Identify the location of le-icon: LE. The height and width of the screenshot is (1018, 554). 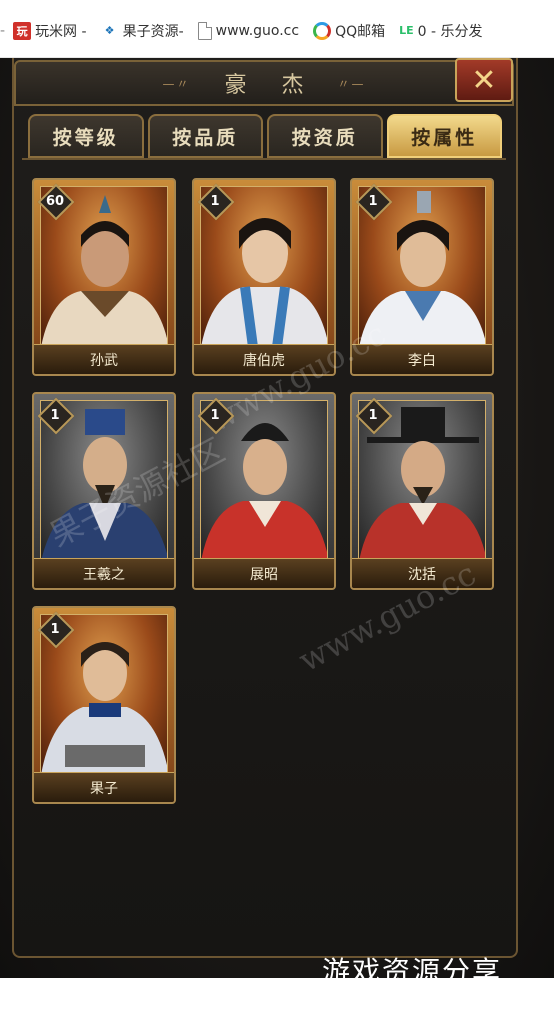
(406, 30).